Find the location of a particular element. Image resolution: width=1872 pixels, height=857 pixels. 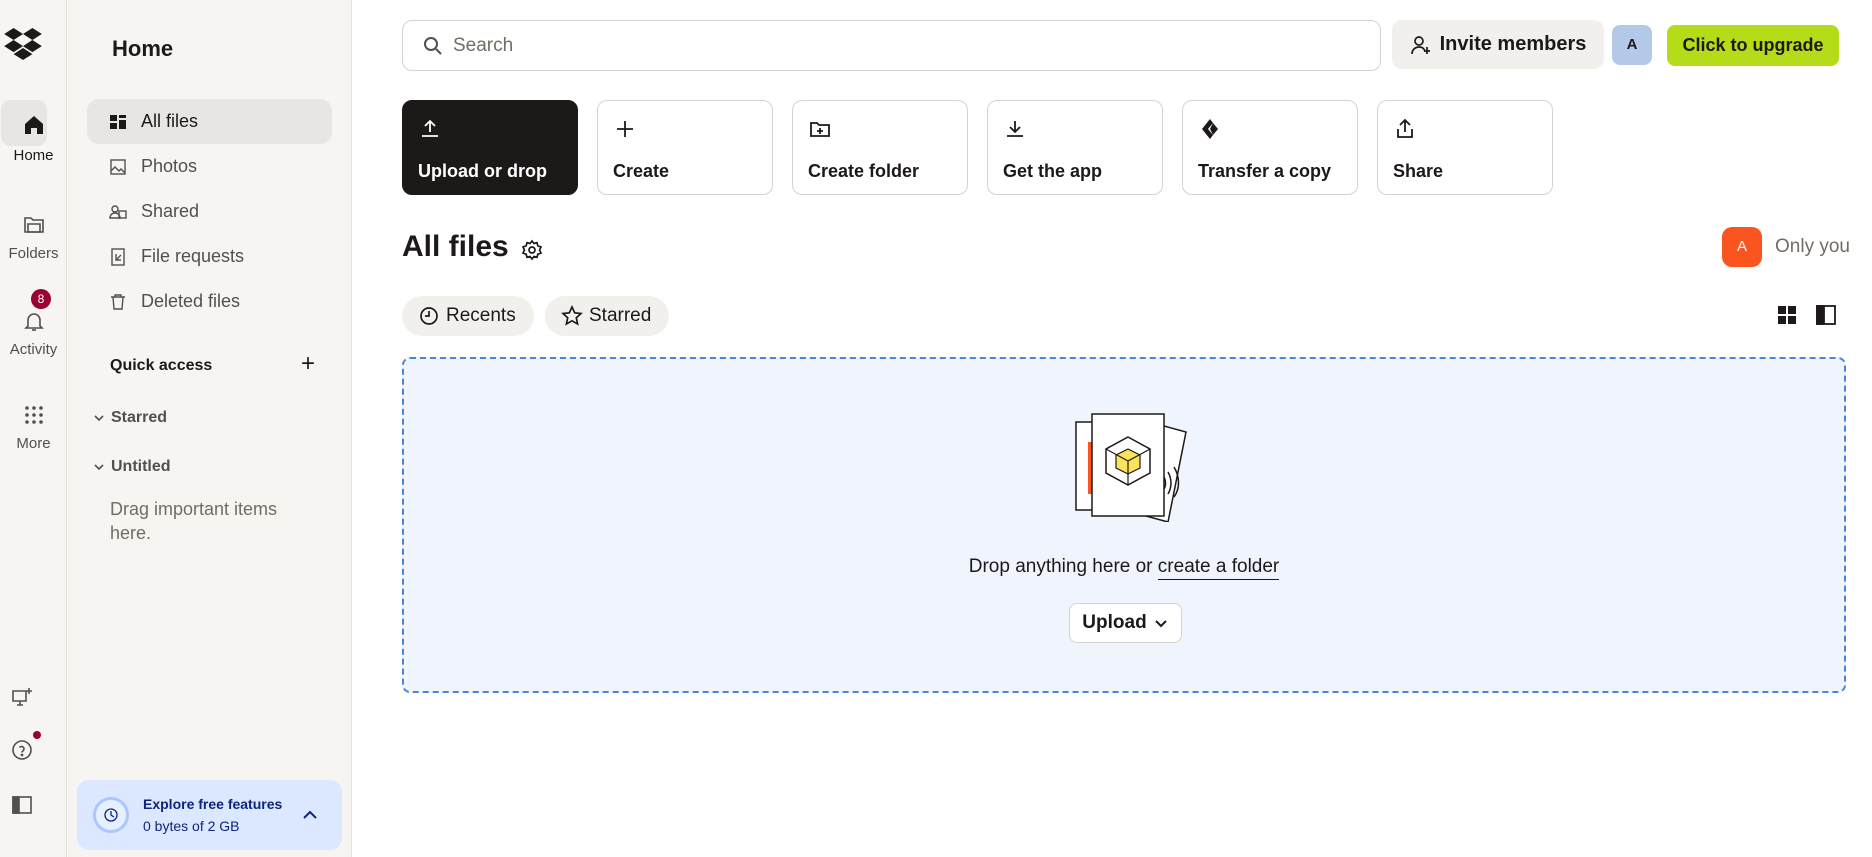

quick-access-heading: Quick access is located at coordinates (161, 365).